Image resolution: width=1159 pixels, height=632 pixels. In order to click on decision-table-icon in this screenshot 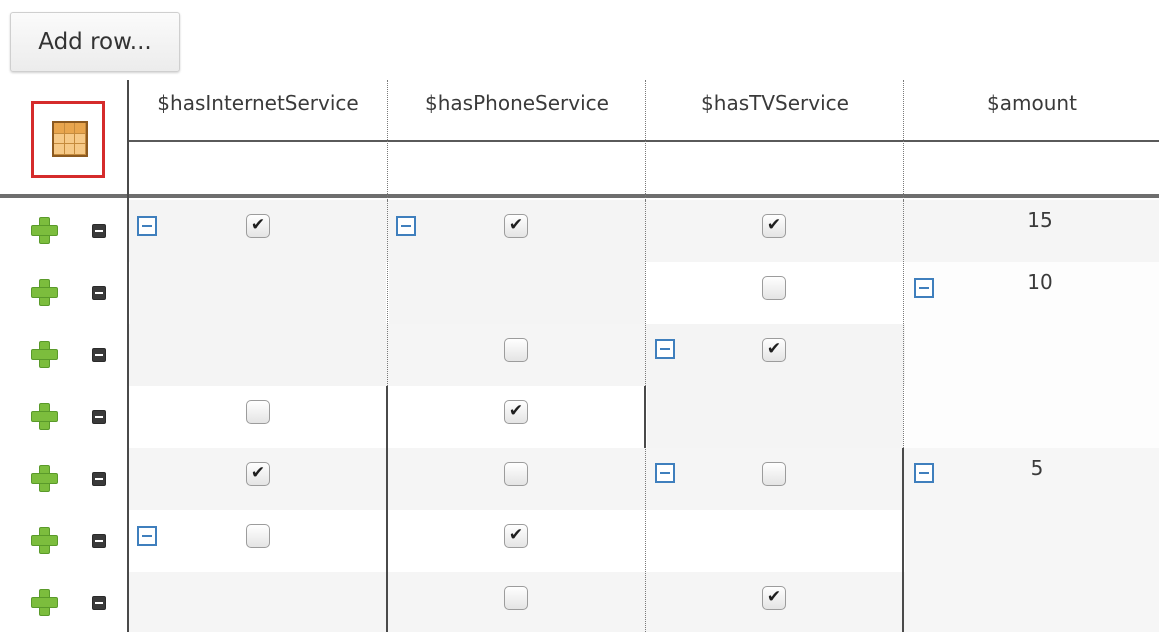, I will do `click(68, 139)`.